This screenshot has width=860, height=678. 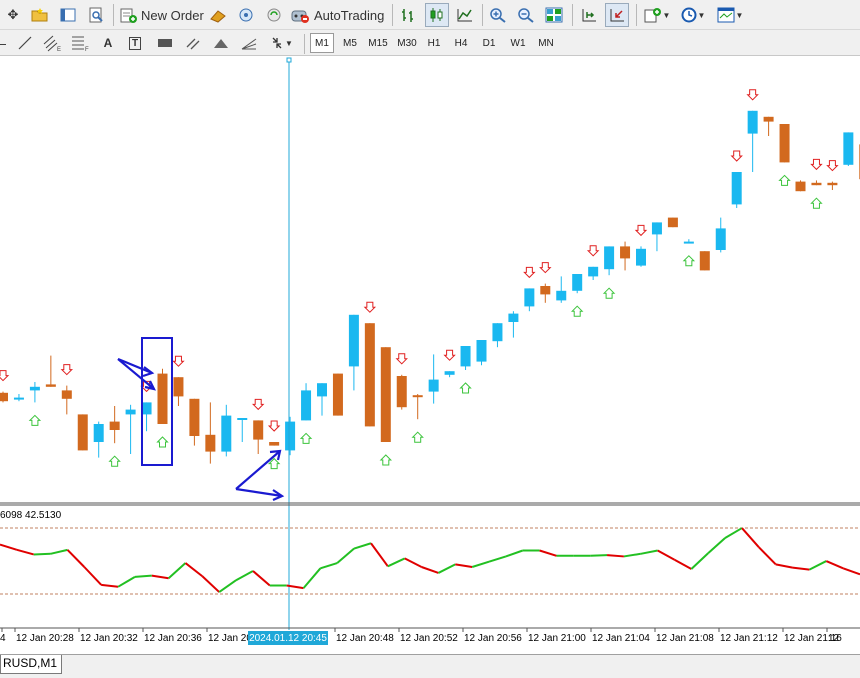 What do you see at coordinates (434, 43) in the screenshot?
I see `timeframe-h1: H1` at bounding box center [434, 43].